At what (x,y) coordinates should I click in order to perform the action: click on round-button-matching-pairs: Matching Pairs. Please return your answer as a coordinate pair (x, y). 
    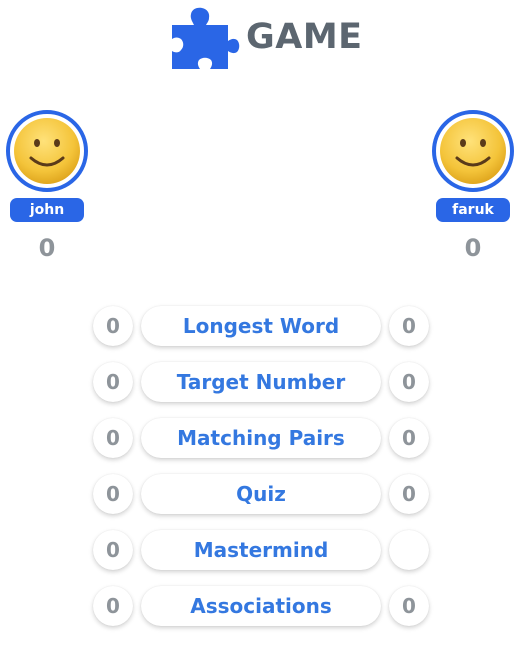
    Looking at the image, I should click on (261, 438).